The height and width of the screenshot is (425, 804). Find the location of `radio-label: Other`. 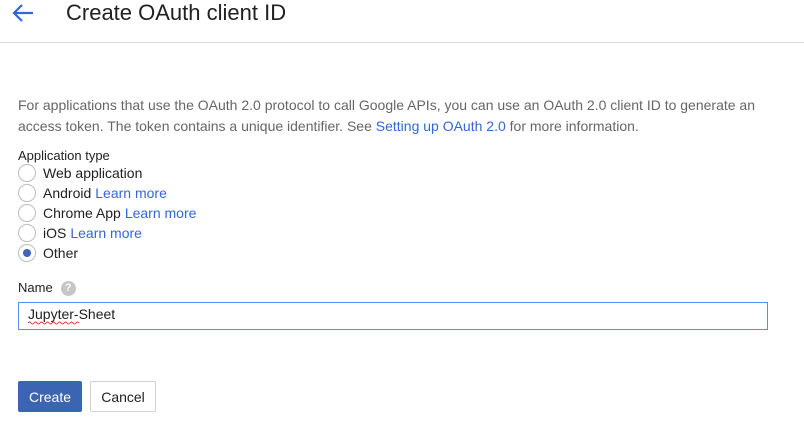

radio-label: Other is located at coordinates (61, 253).